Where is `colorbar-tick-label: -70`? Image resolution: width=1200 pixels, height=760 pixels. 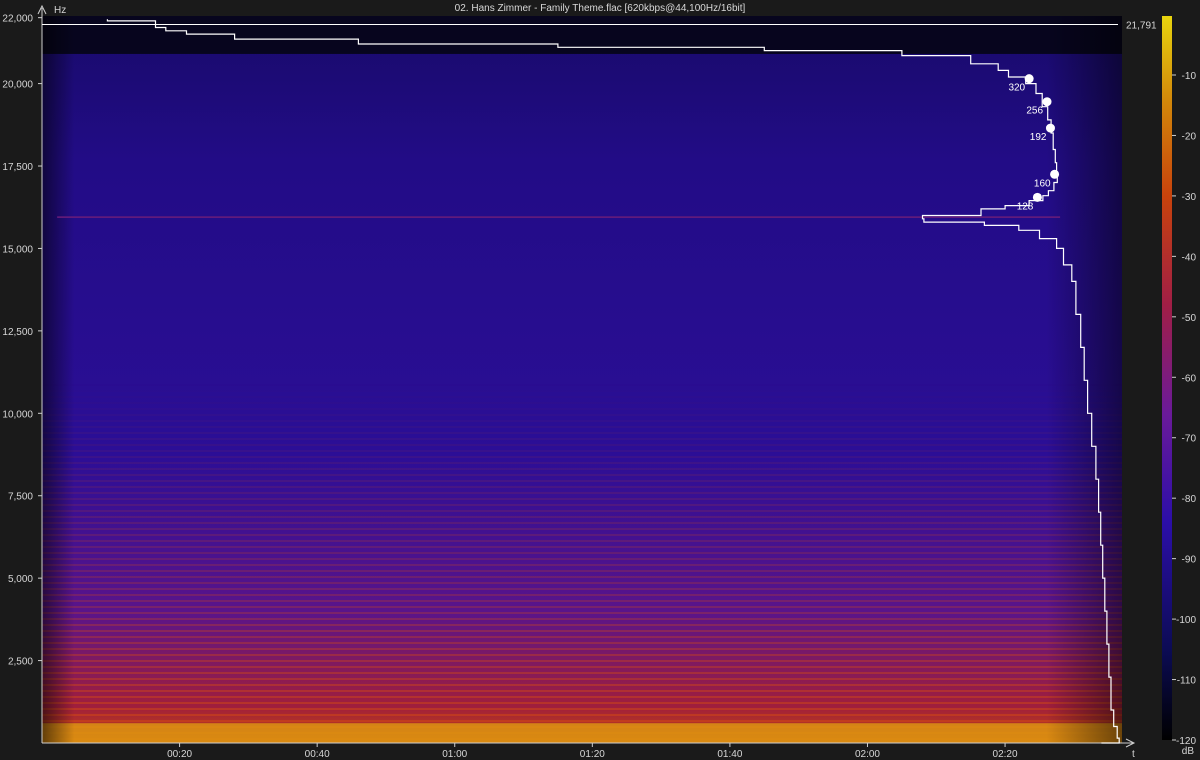
colorbar-tick-label: -70 is located at coordinates (1189, 439).